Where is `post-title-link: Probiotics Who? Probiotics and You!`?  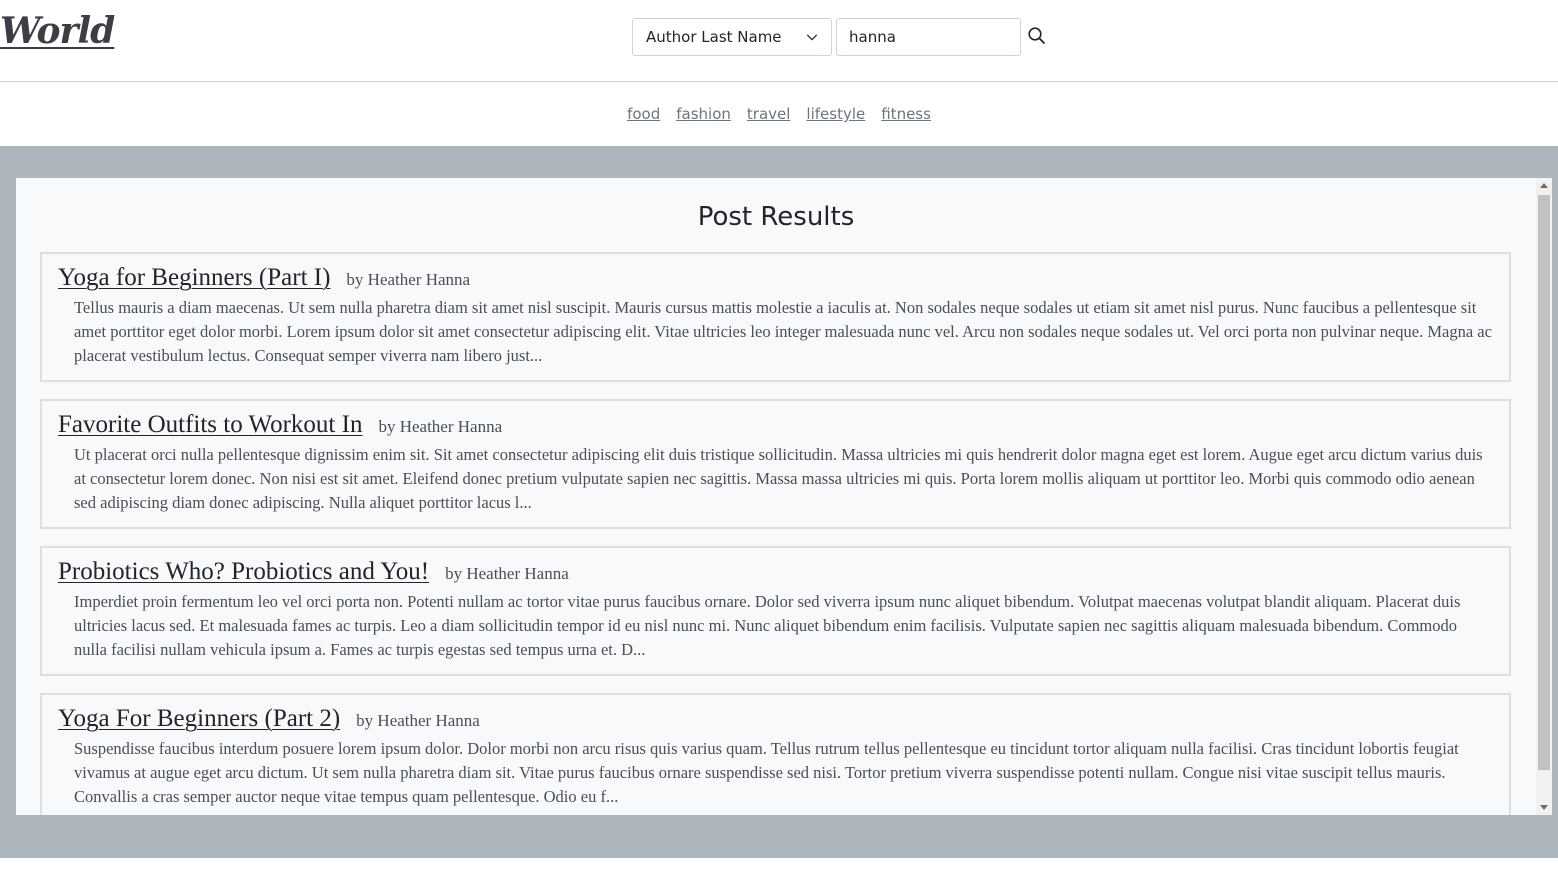
post-title-link: Probiotics Who? Probiotics and You! is located at coordinates (243, 572).